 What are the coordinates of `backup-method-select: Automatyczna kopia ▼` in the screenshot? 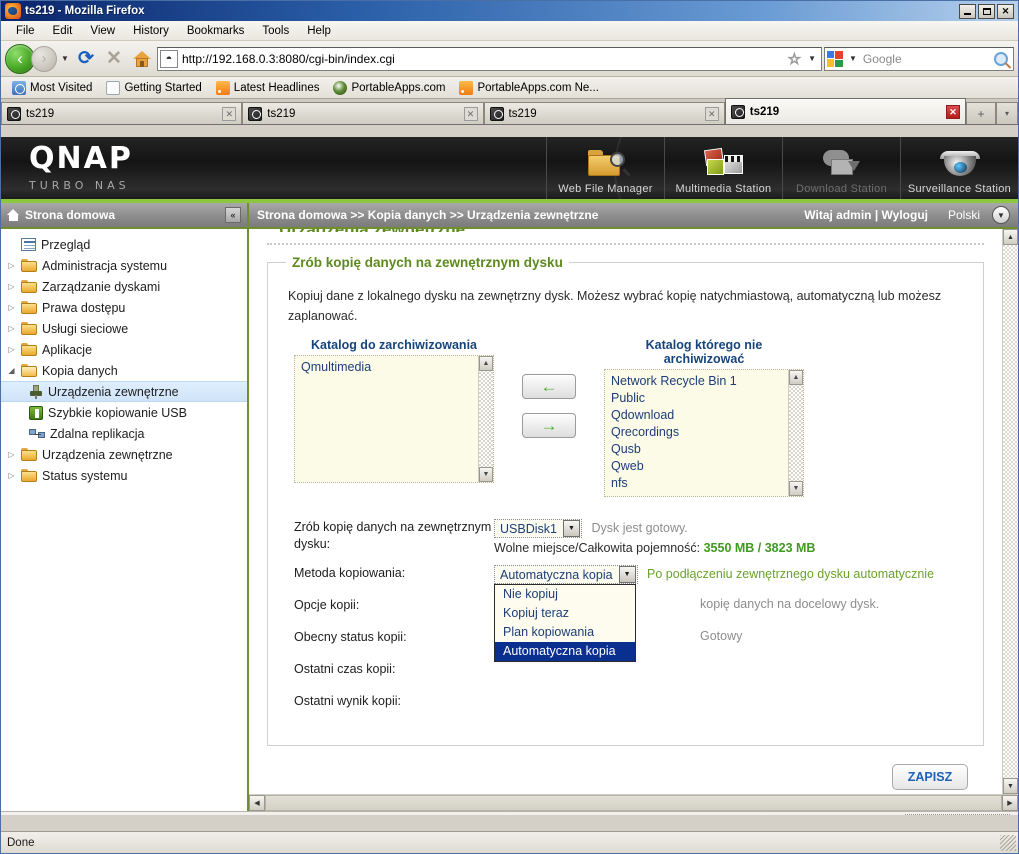 It's located at (566, 574).